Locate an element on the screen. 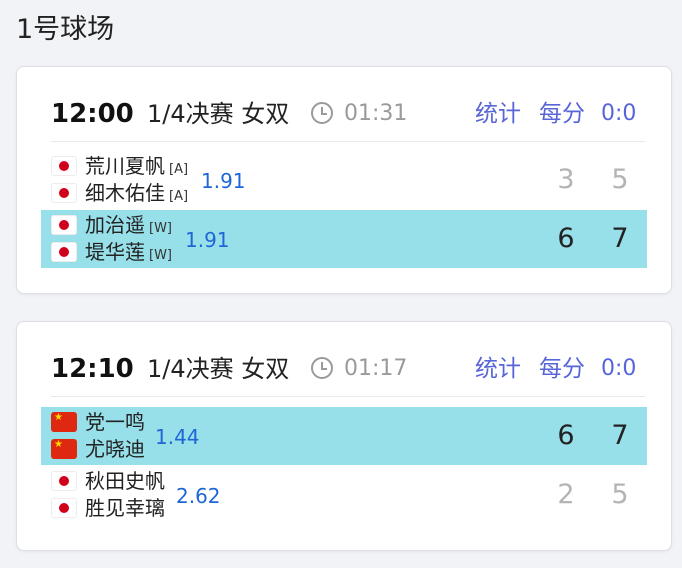  team-row: 秋田史帆 胜见幸璃 2.62 2 5 is located at coordinates (344, 495).